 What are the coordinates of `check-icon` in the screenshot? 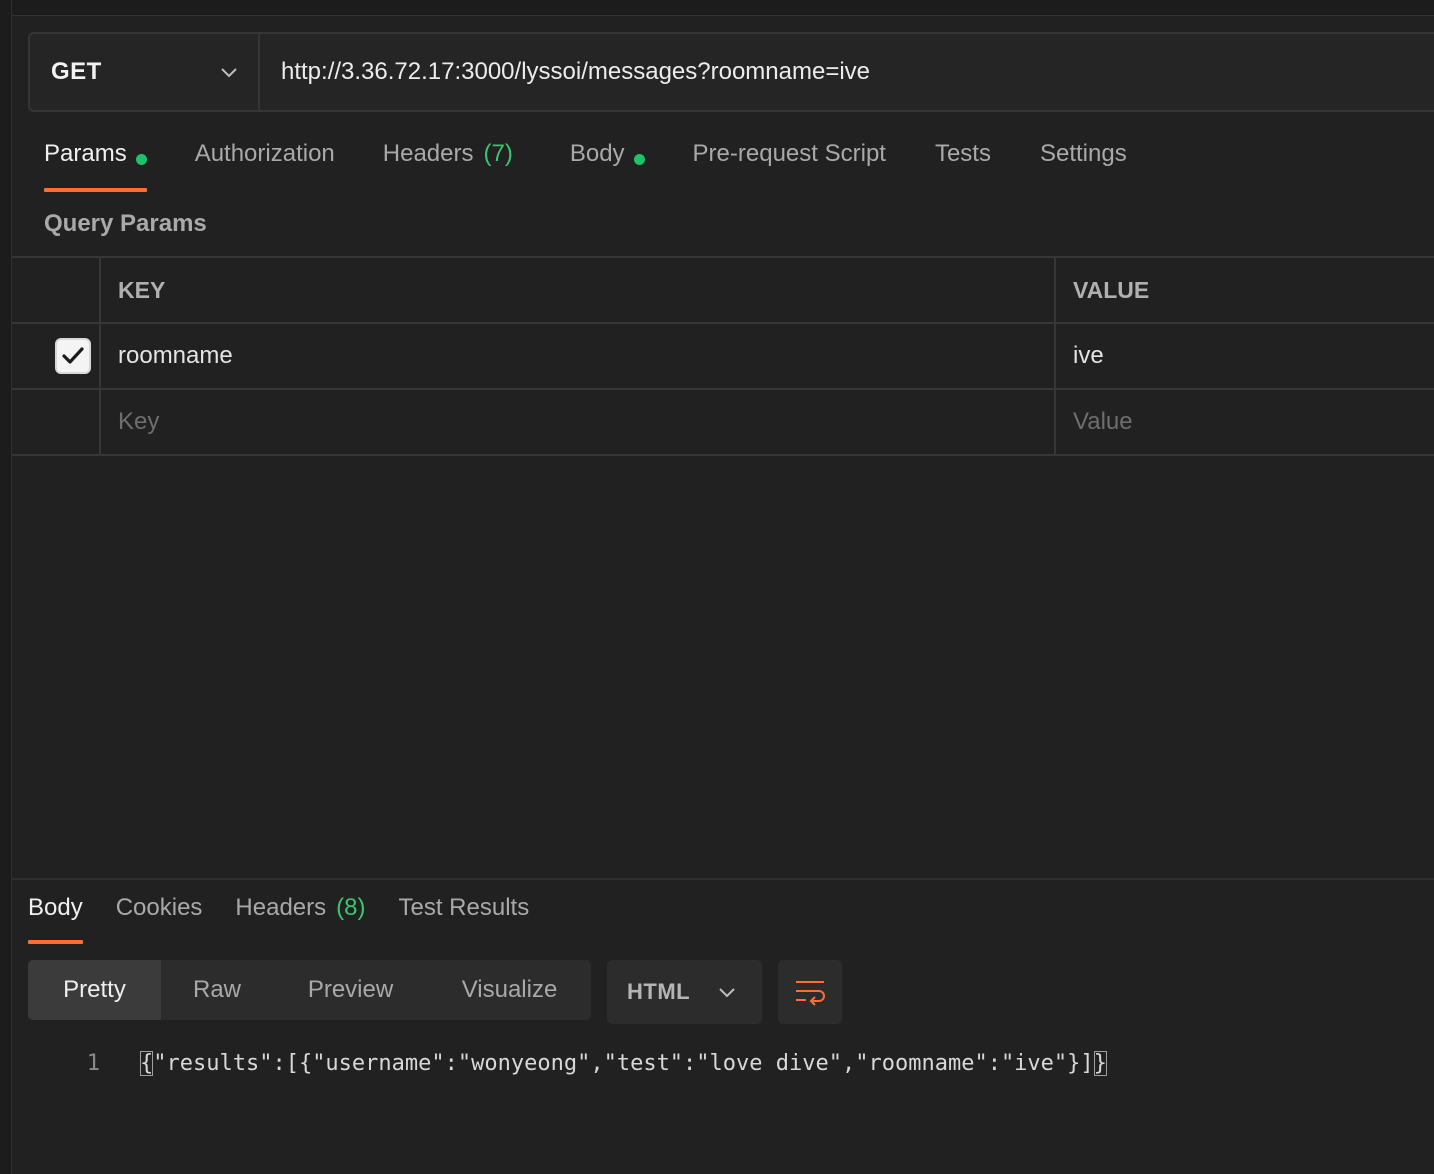 It's located at (72, 355).